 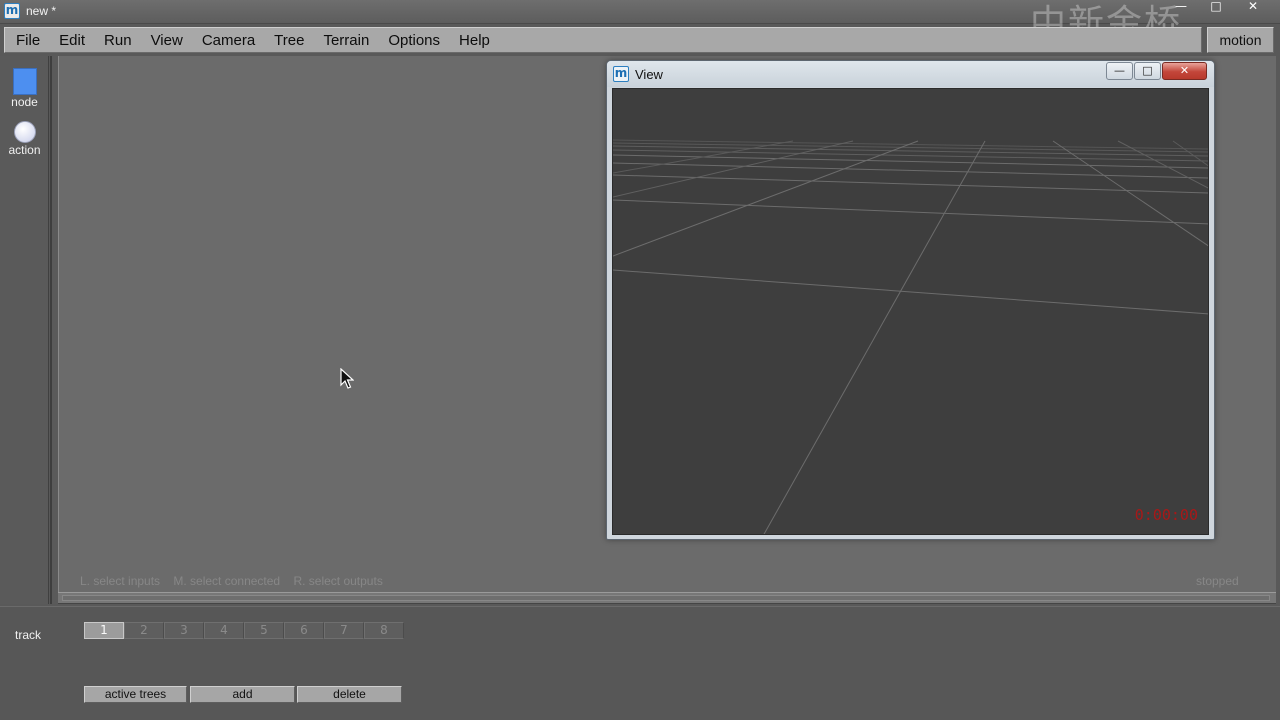 I want to click on node-tool-label: node, so click(x=24, y=102).